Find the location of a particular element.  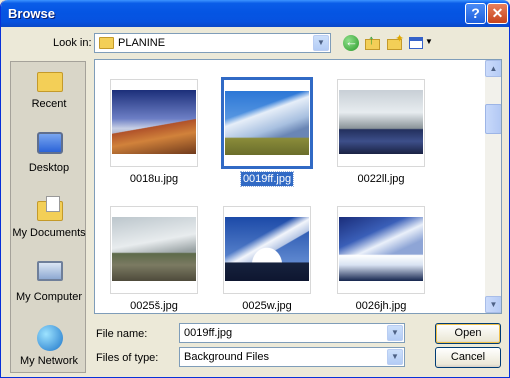

place-label: Desktop is located at coordinates (49, 168).